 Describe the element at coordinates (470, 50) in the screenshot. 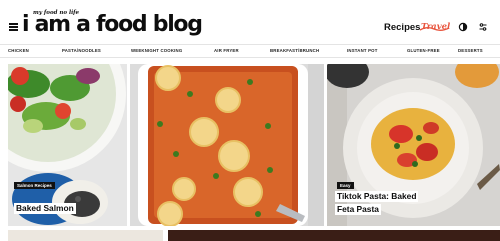

I see `category-link: DESSERTS` at that location.